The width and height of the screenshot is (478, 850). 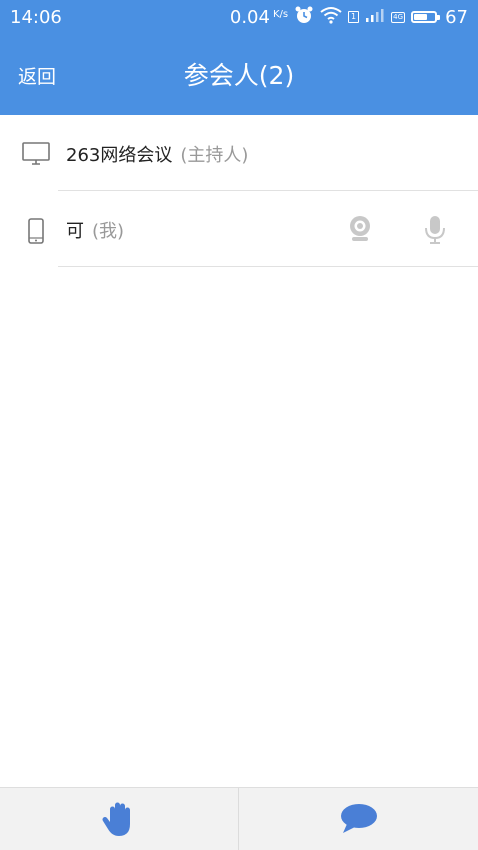 I want to click on participant-name: 可, so click(x=75, y=231).